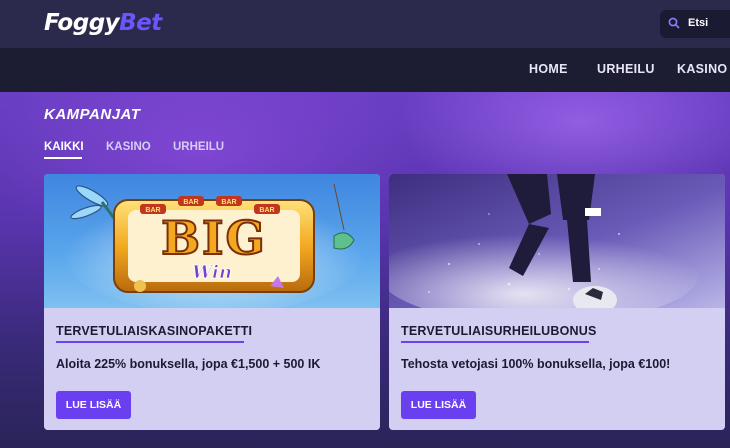  Describe the element at coordinates (626, 69) in the screenshot. I see `nav-urheilu: URHEILU` at that location.